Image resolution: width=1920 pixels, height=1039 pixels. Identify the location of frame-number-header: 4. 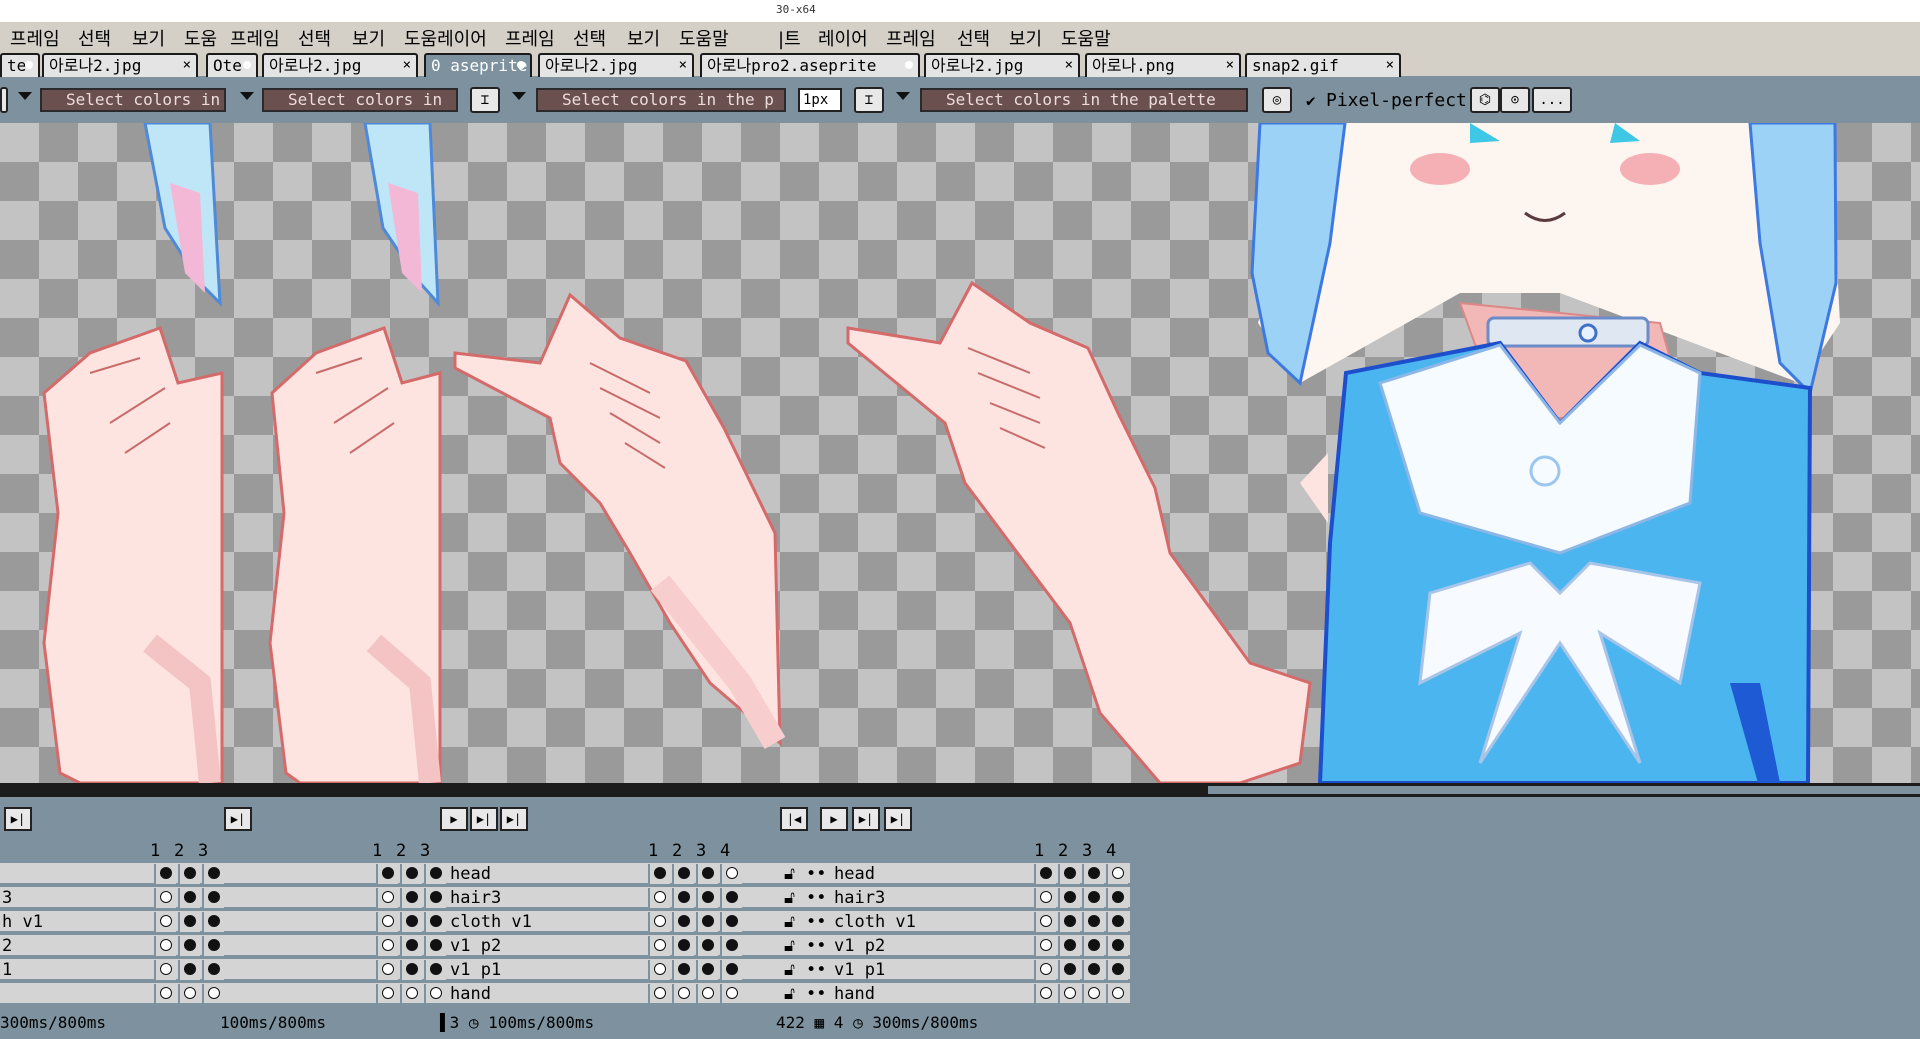
(1111, 851).